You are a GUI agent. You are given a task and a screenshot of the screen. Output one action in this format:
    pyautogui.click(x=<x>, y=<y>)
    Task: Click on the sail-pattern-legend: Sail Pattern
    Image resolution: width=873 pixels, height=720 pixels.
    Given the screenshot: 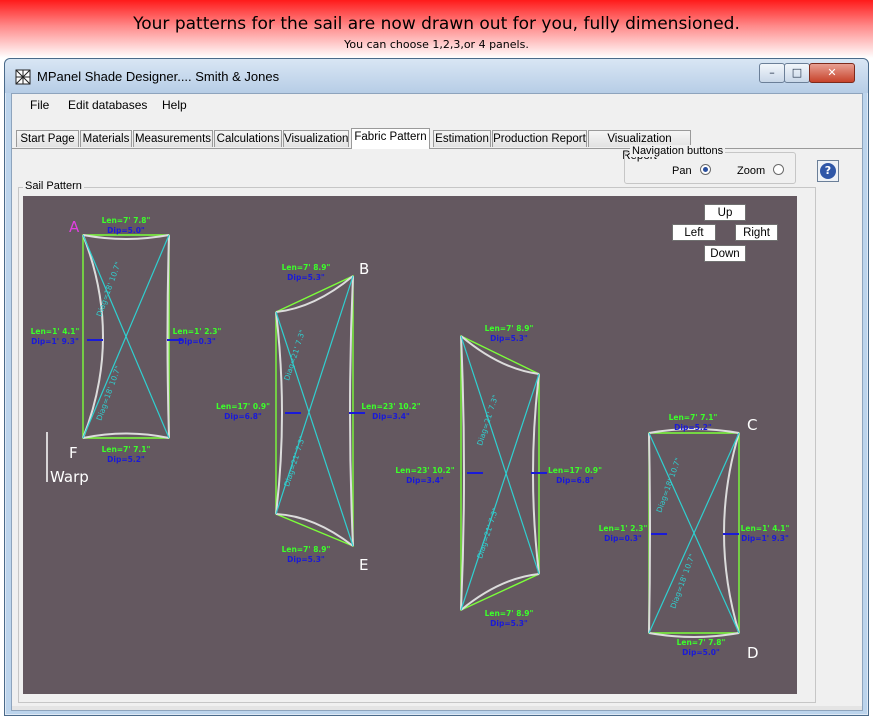 What is the action you would take?
    pyautogui.click(x=53, y=186)
    